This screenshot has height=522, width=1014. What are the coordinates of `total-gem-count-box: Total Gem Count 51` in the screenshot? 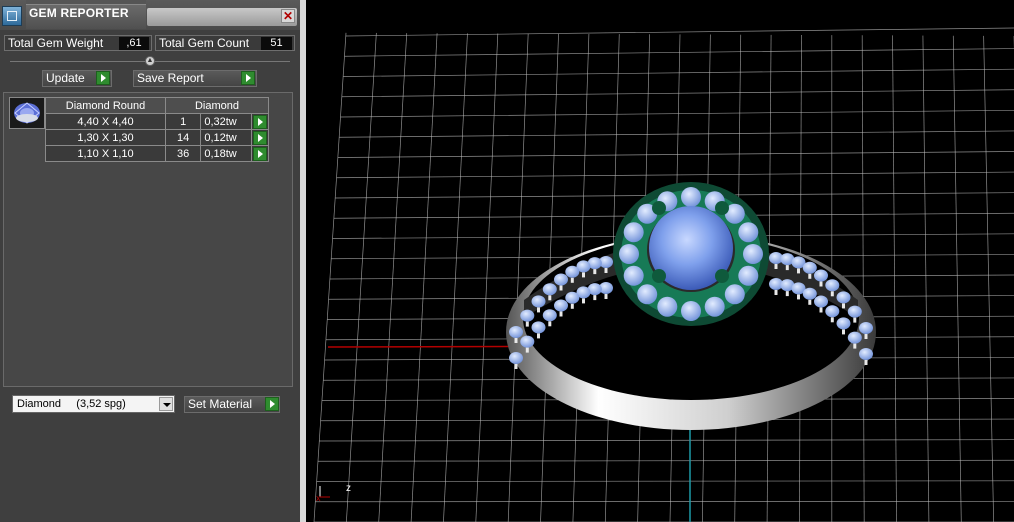 It's located at (225, 43).